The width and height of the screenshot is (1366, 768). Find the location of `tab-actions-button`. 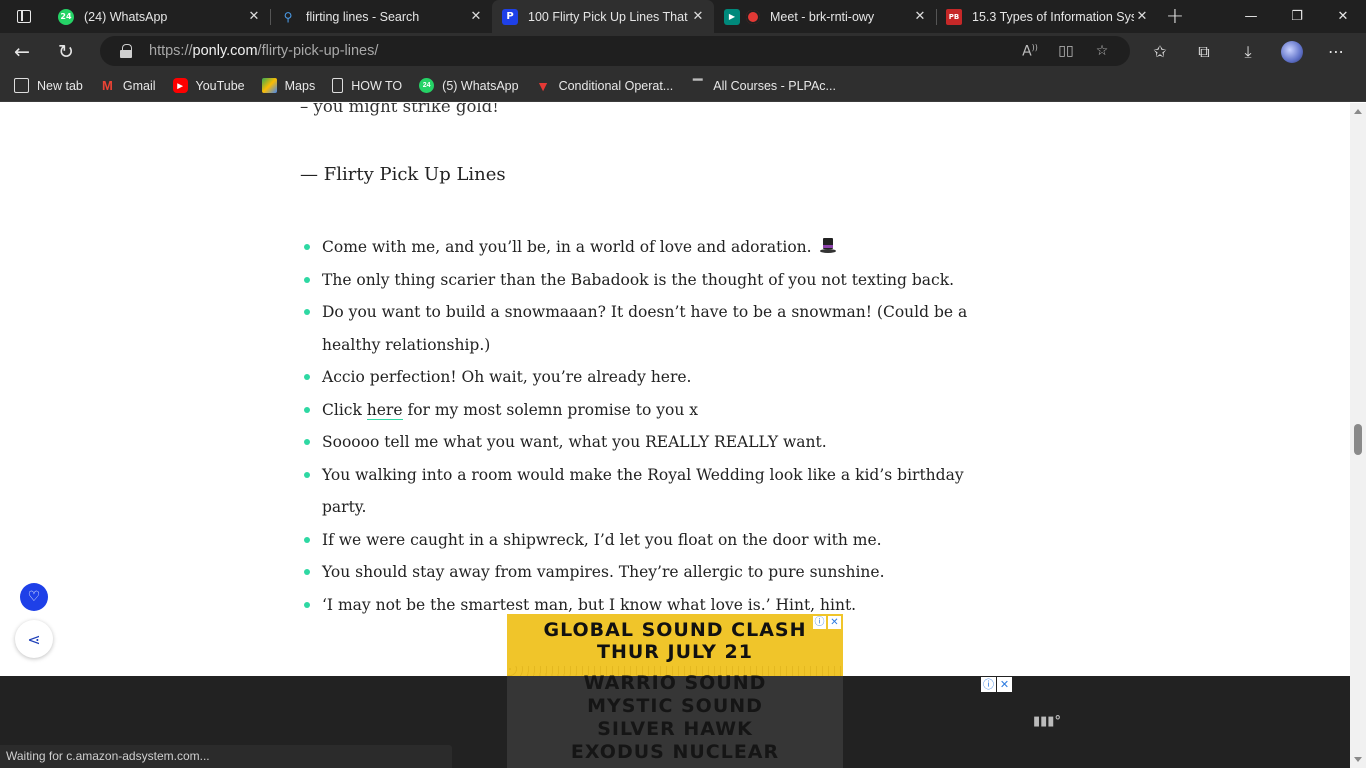

tab-actions-button is located at coordinates (24, 16).